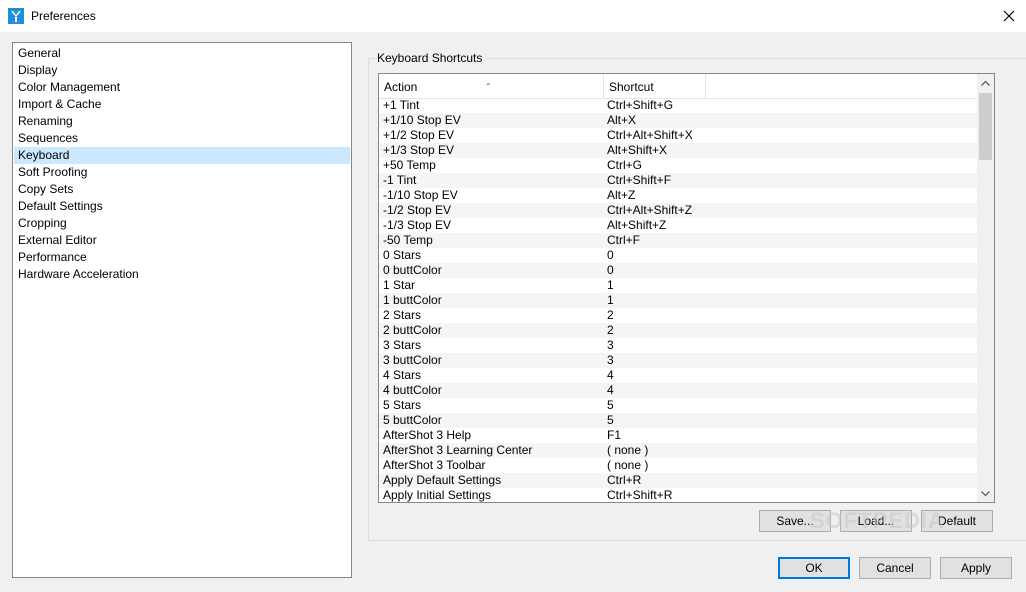  What do you see at coordinates (678, 420) in the screenshot?
I see `table-row: 5 buttColor 5` at bounding box center [678, 420].